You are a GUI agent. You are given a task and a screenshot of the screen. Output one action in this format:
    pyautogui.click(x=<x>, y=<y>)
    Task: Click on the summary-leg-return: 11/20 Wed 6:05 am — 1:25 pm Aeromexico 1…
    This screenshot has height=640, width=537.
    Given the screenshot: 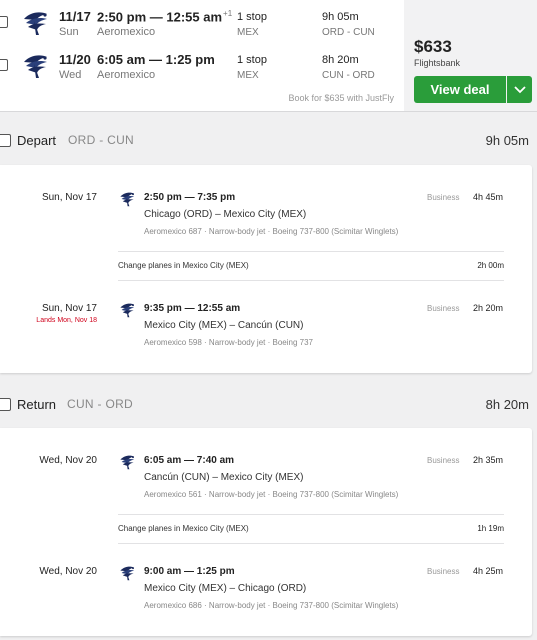 What is the action you would take?
    pyautogui.click(x=202, y=68)
    